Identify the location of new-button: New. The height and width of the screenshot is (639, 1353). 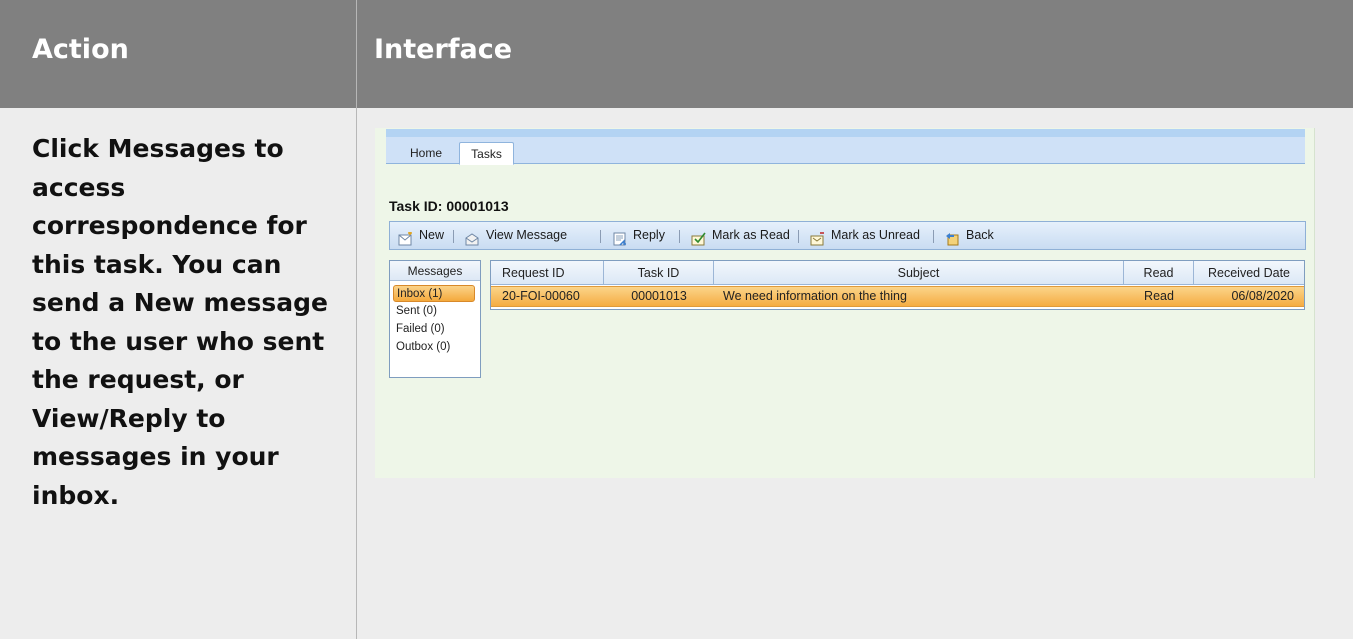
(421, 235).